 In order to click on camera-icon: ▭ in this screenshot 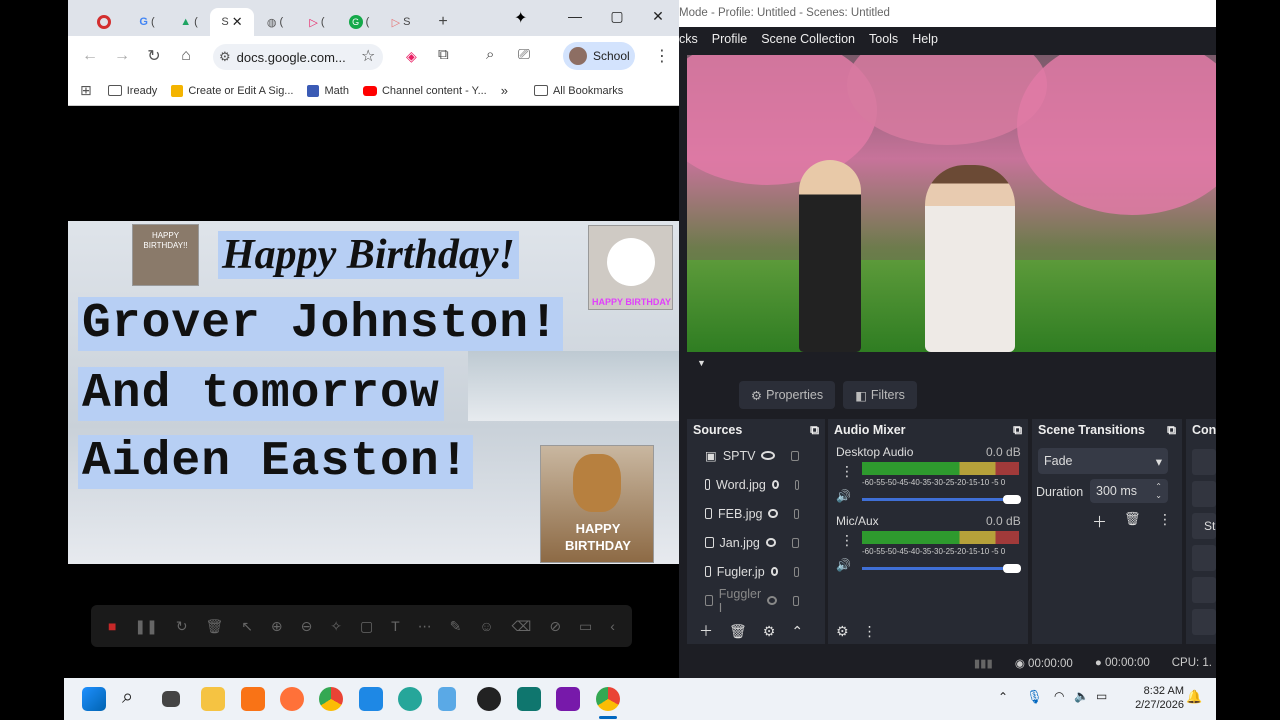, I will do `click(585, 626)`.